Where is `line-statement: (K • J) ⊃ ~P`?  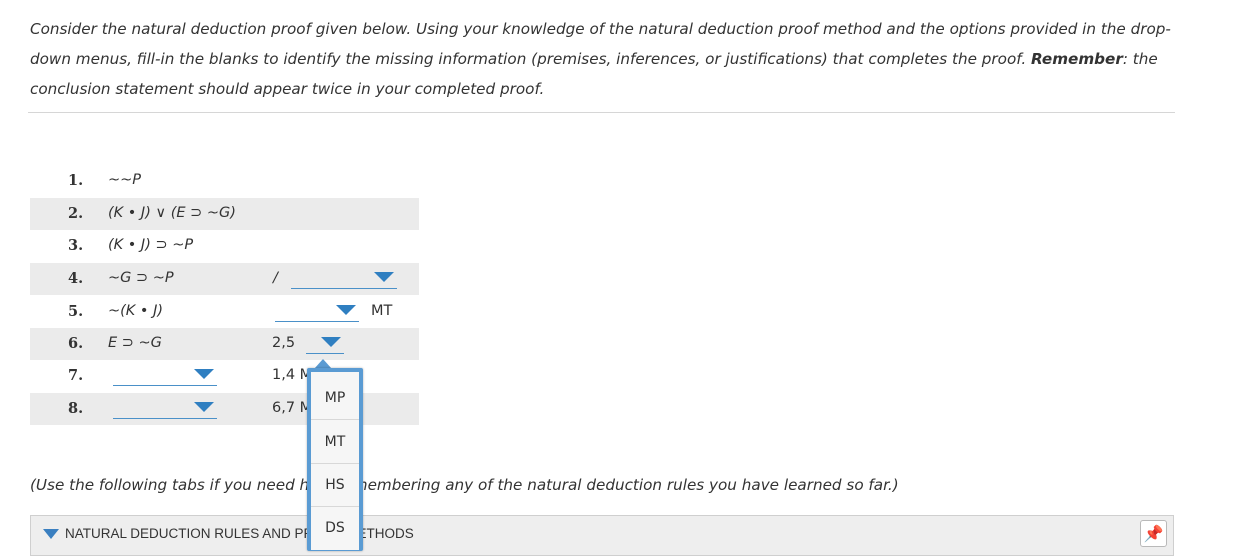 line-statement: (K • J) ⊃ ~P is located at coordinates (151, 245).